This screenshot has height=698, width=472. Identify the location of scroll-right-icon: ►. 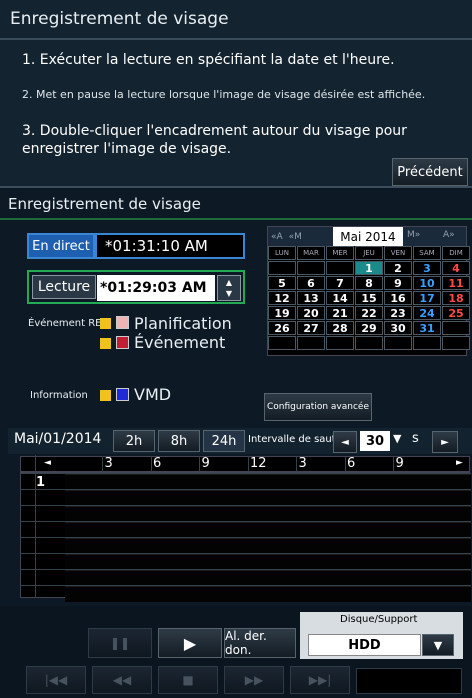
(459, 463).